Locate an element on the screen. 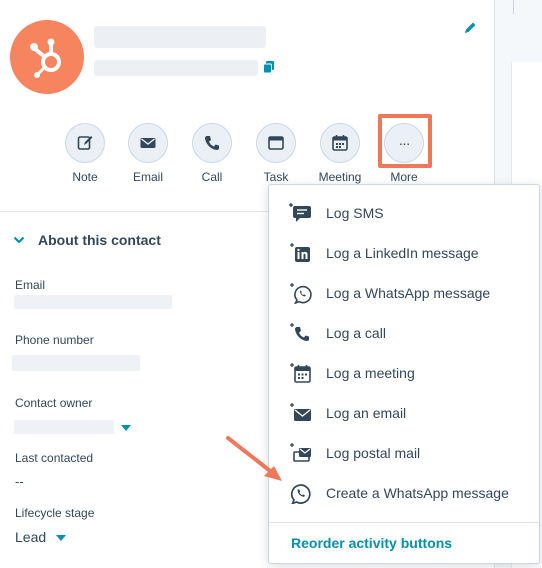 The width and height of the screenshot is (542, 568). log-sms-icon is located at coordinates (300, 212).